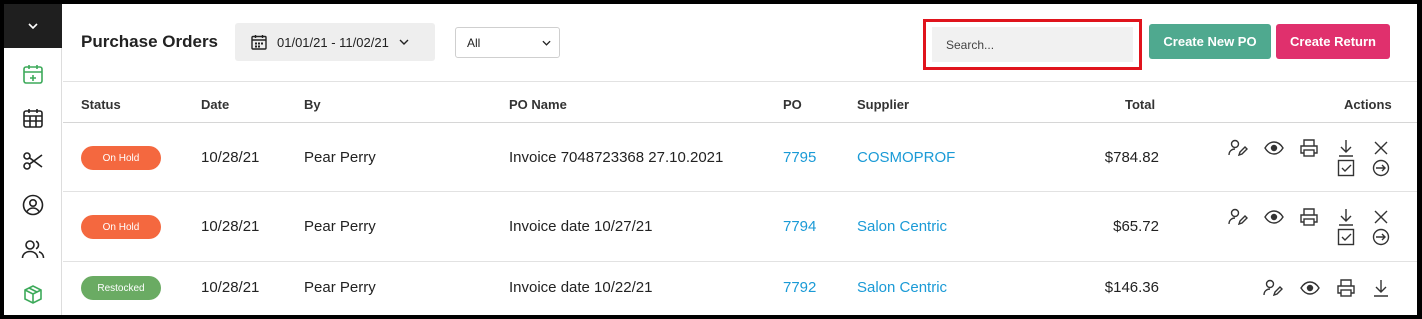  What do you see at coordinates (883, 104) in the screenshot?
I see `column-supplier: Supplier` at bounding box center [883, 104].